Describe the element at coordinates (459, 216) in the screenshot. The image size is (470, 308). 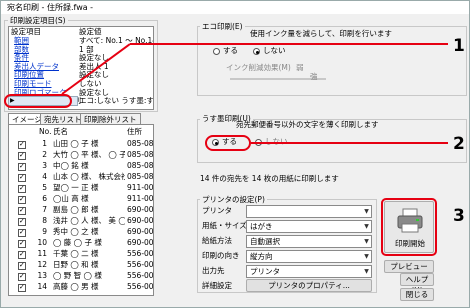
I see `callout-number-3: 3` at that location.